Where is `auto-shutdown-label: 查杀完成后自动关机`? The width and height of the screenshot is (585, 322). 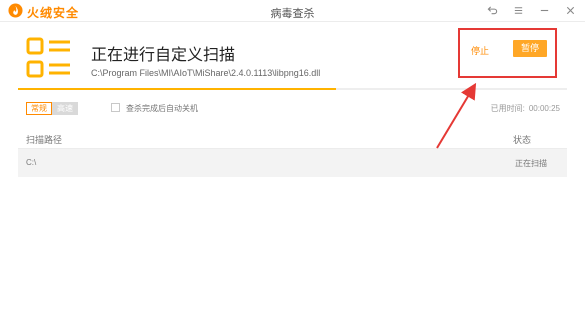 auto-shutdown-label: 查杀完成后自动关机 is located at coordinates (162, 108).